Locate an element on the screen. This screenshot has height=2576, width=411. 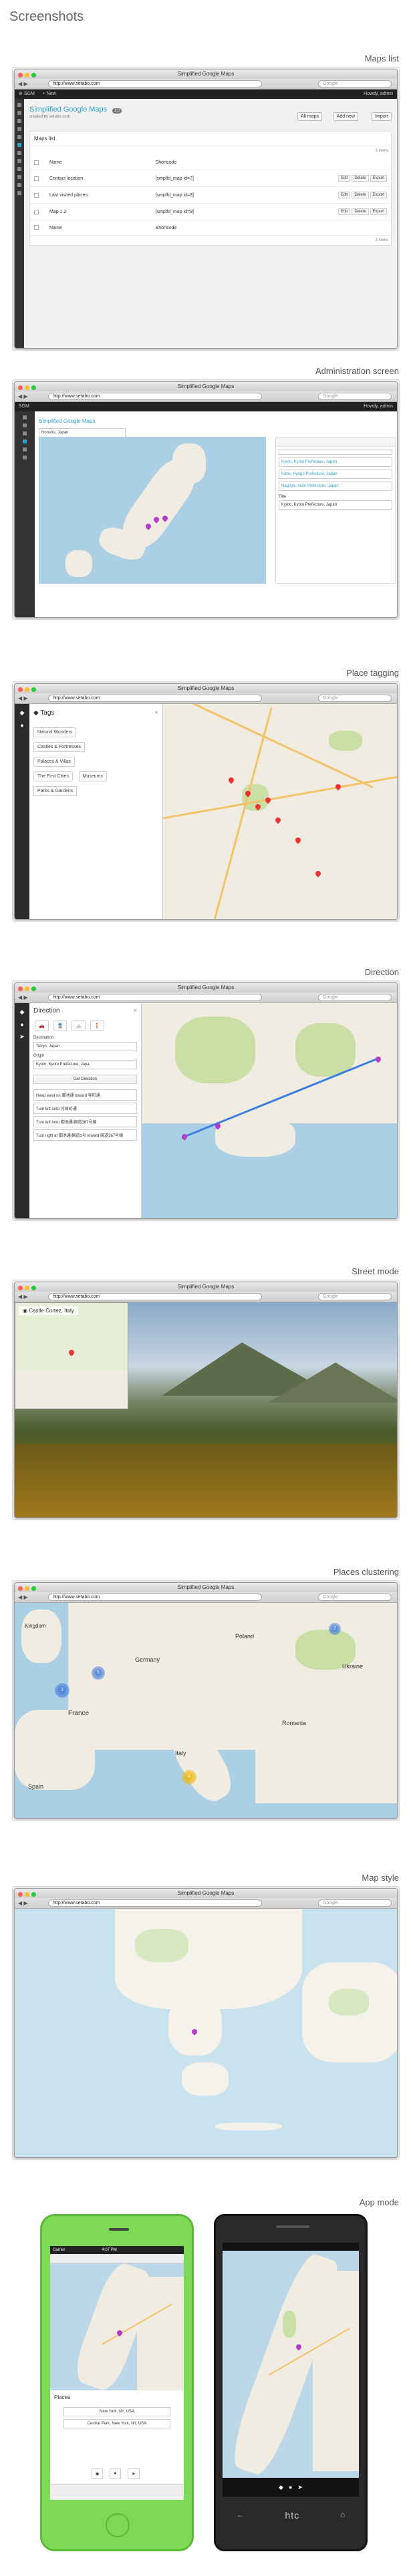
origin-input: Kyoto, Kyoto Prefecture, Japa is located at coordinates (85, 1064).